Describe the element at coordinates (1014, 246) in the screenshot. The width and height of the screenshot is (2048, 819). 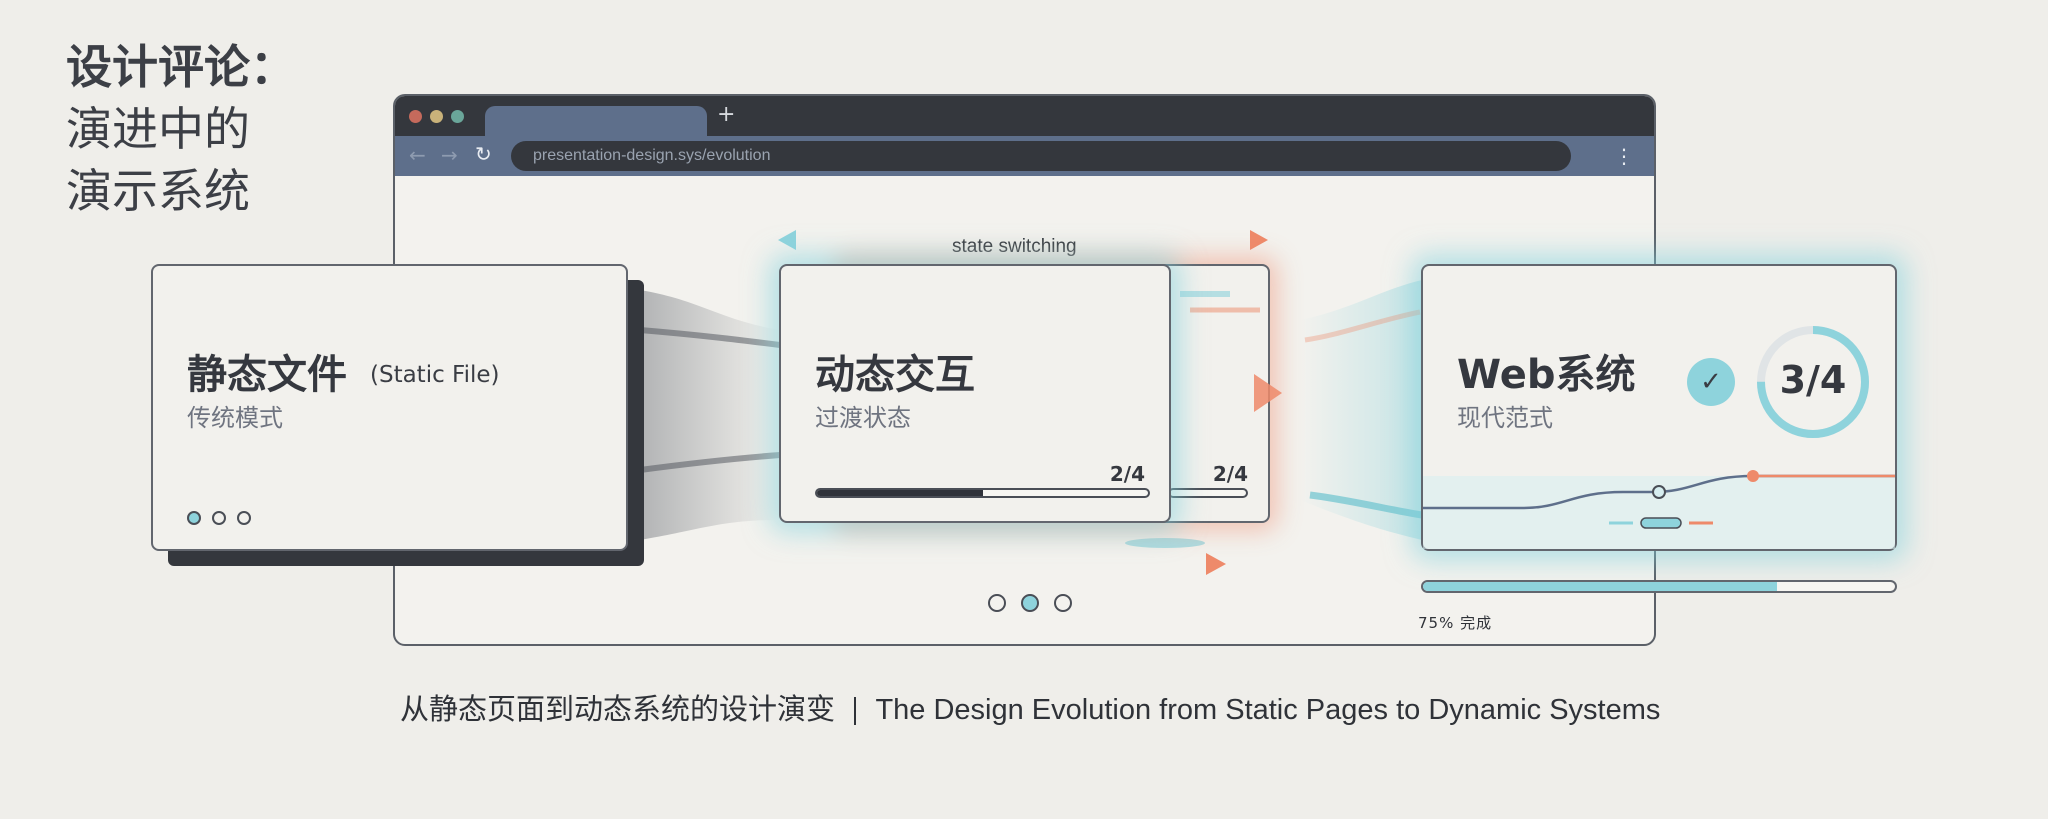
I see `state-switching-label: state switching` at that location.